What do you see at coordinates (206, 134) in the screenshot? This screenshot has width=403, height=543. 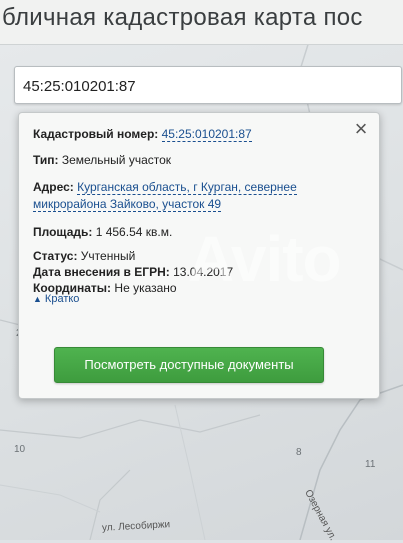 I see `cadastral-number-link: 45:25:010201:87` at bounding box center [206, 134].